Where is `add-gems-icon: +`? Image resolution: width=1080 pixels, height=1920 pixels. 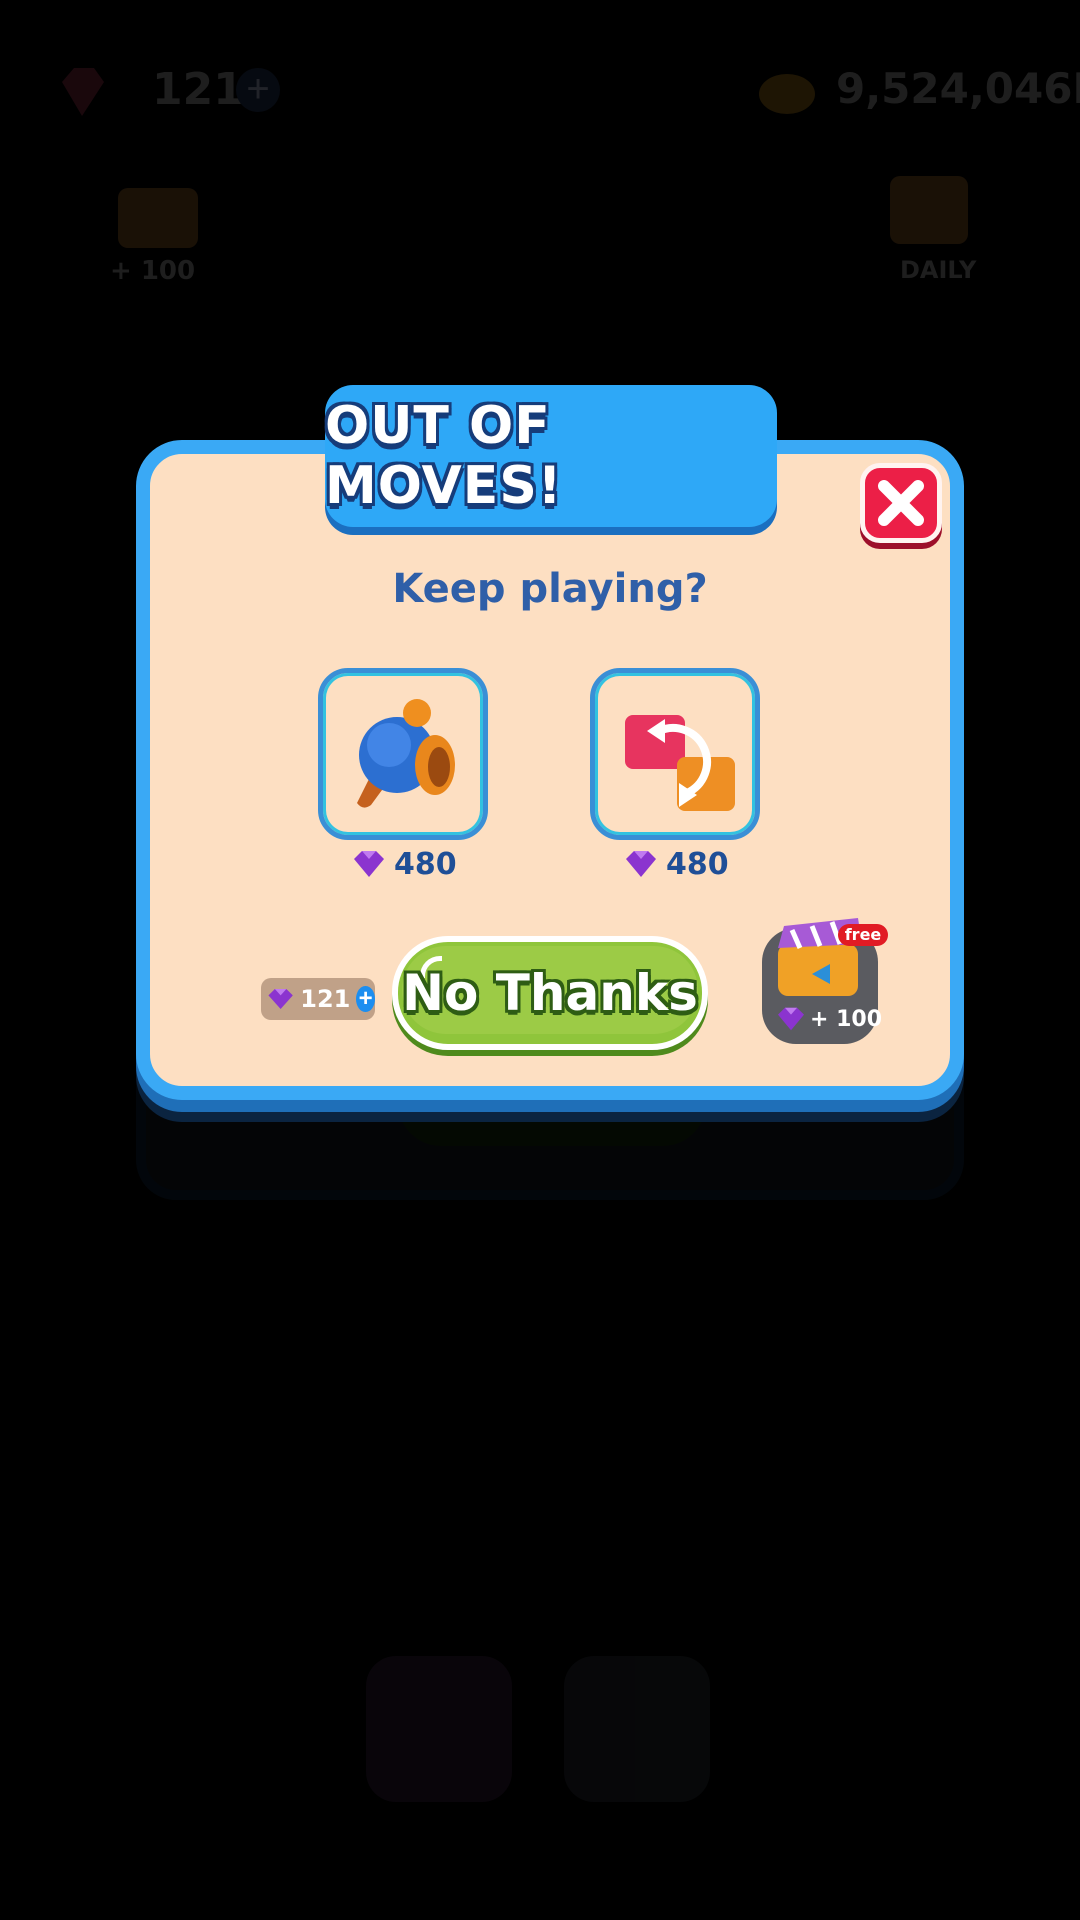
add-gems-icon: + is located at coordinates (365, 999).